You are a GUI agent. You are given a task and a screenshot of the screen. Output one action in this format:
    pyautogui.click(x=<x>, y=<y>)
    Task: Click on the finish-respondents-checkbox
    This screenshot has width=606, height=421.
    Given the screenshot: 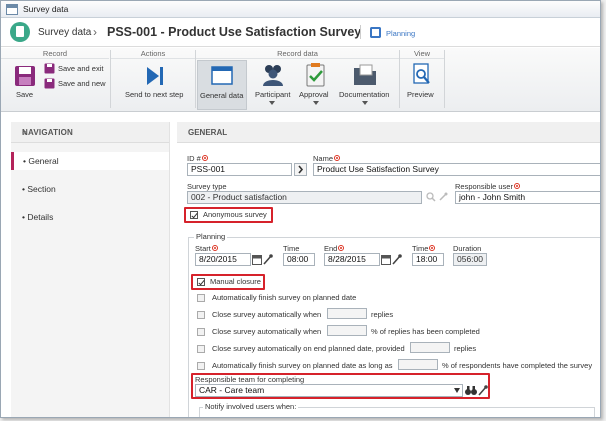 What is the action you would take?
    pyautogui.click(x=201, y=366)
    